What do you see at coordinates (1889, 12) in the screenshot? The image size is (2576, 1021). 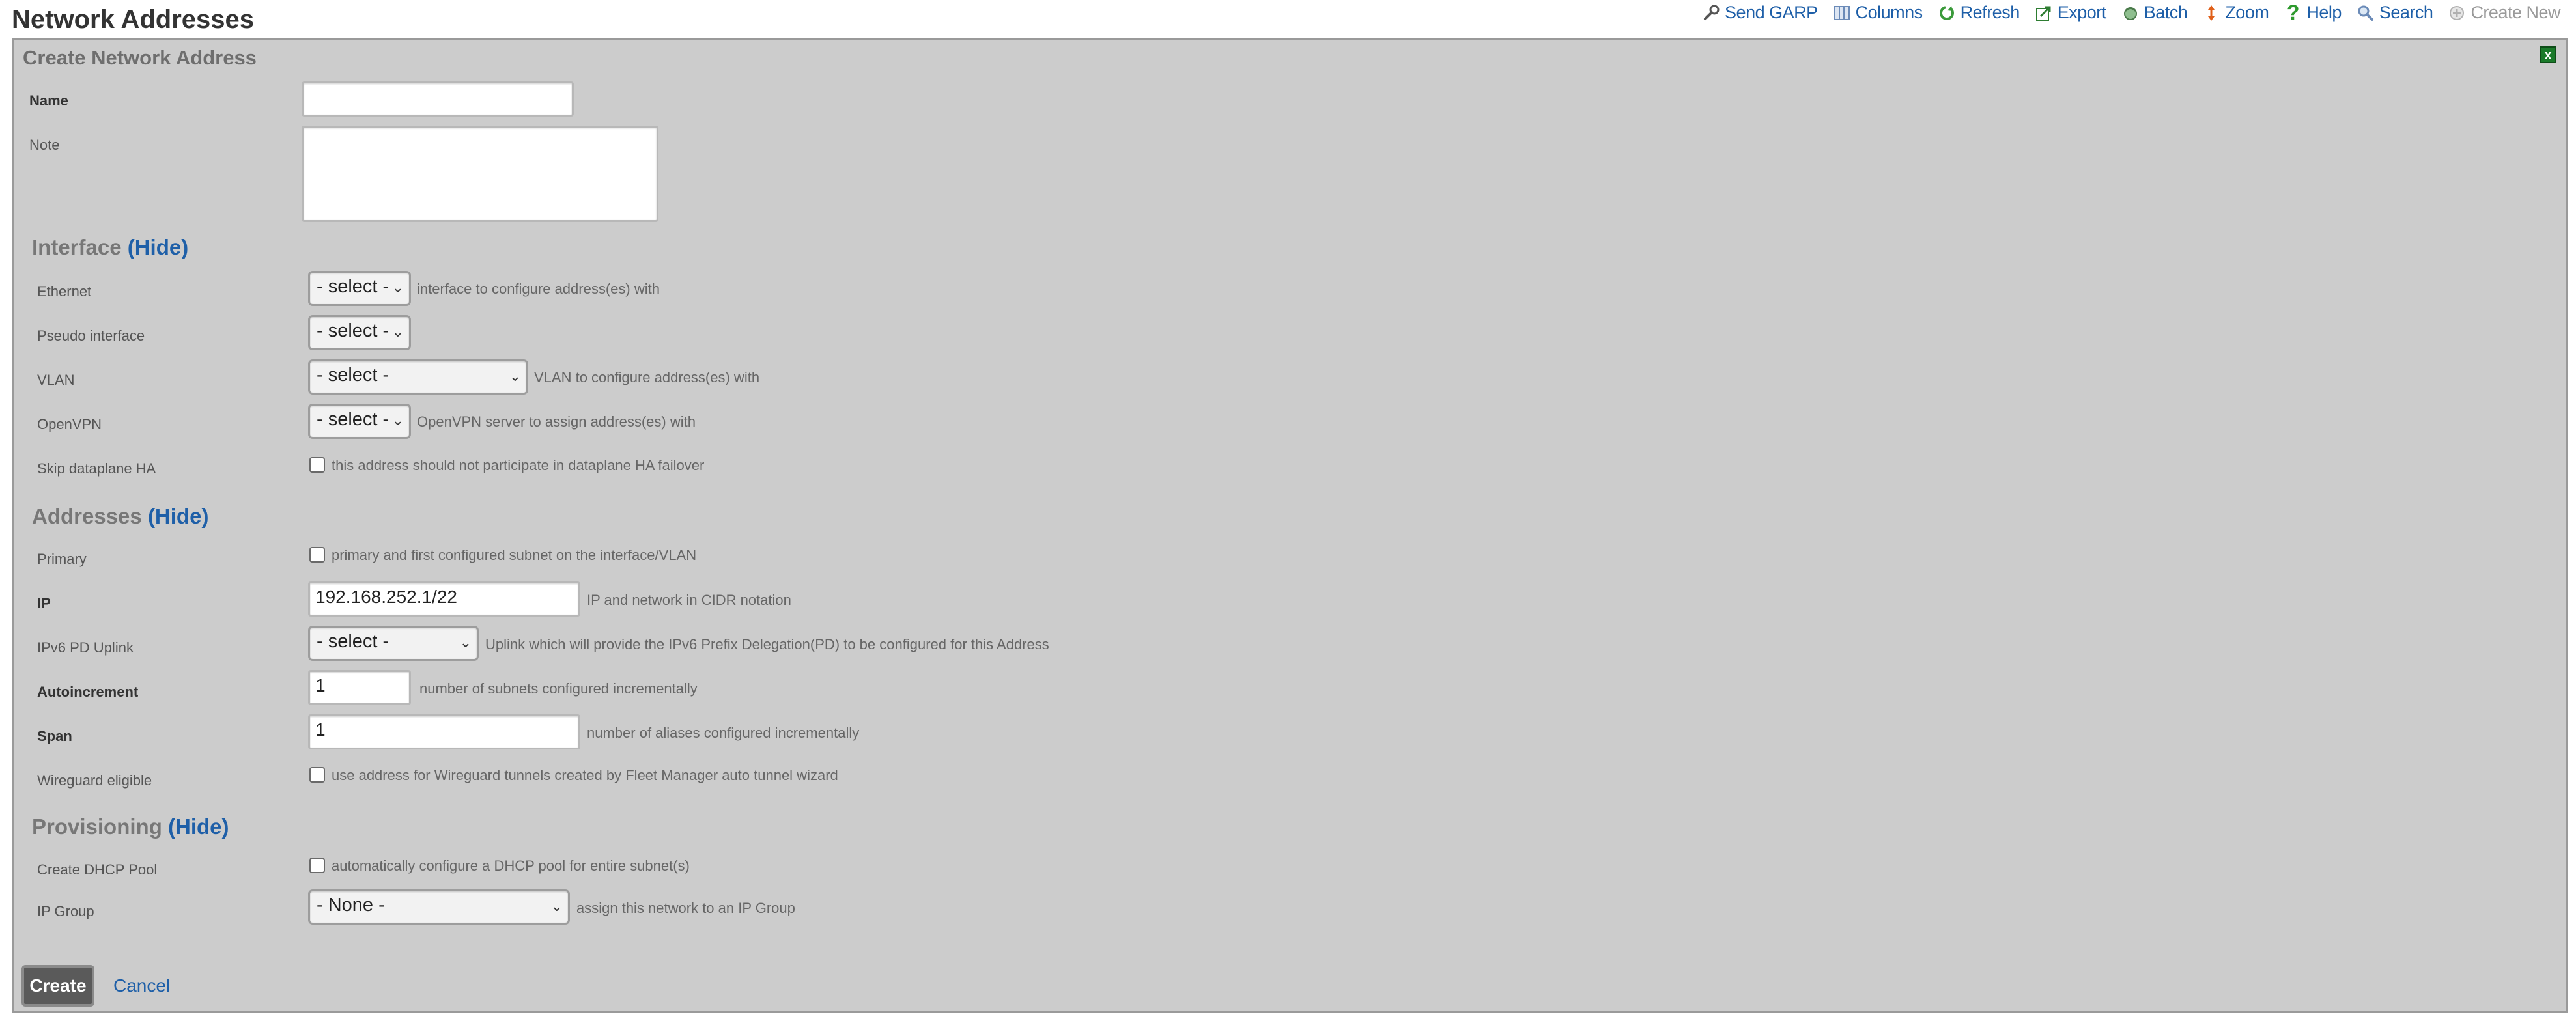 I see `columns-label: Columns` at bounding box center [1889, 12].